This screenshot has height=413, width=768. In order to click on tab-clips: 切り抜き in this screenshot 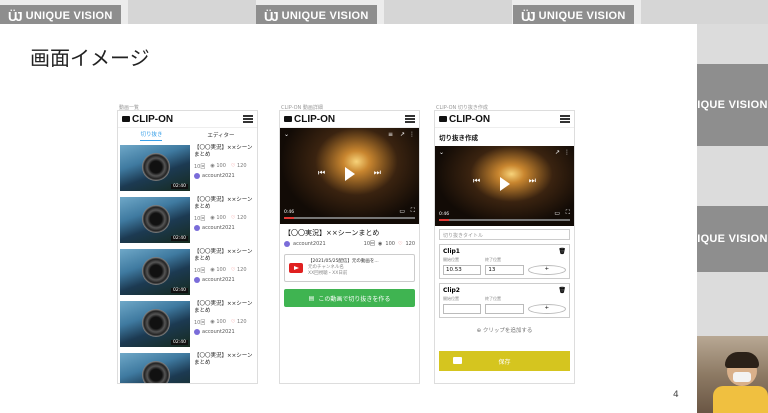, I will do `click(151, 135)`.